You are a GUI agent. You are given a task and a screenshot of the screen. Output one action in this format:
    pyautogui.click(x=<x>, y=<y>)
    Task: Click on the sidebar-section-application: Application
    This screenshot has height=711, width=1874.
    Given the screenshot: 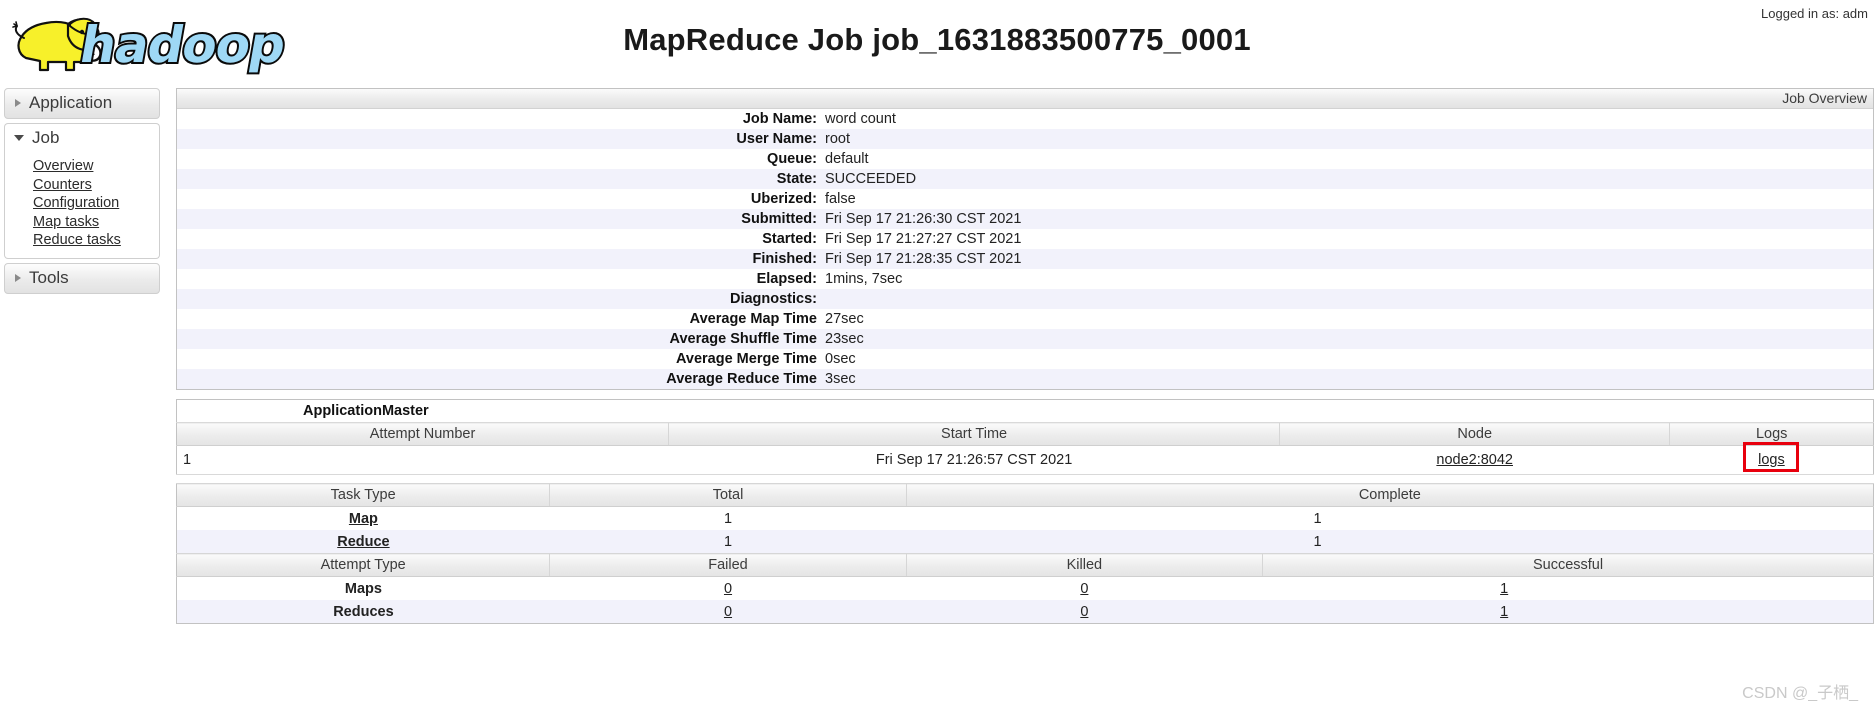 What is the action you would take?
    pyautogui.click(x=82, y=103)
    